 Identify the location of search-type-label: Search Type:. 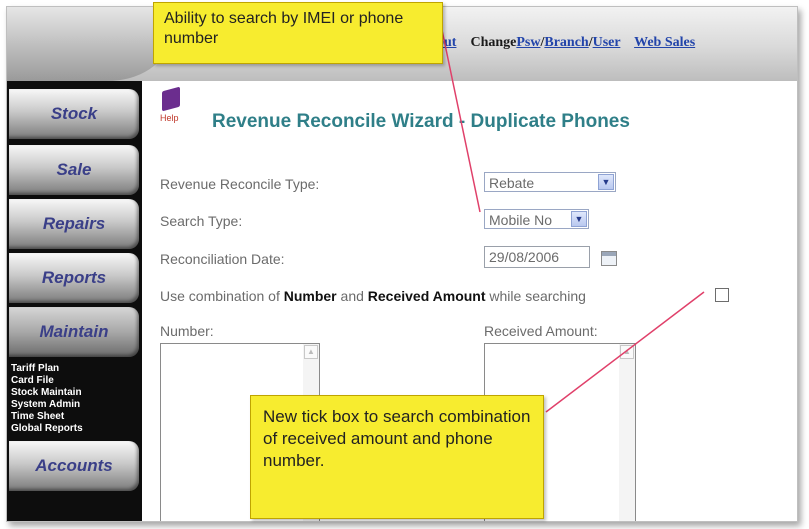
(201, 221).